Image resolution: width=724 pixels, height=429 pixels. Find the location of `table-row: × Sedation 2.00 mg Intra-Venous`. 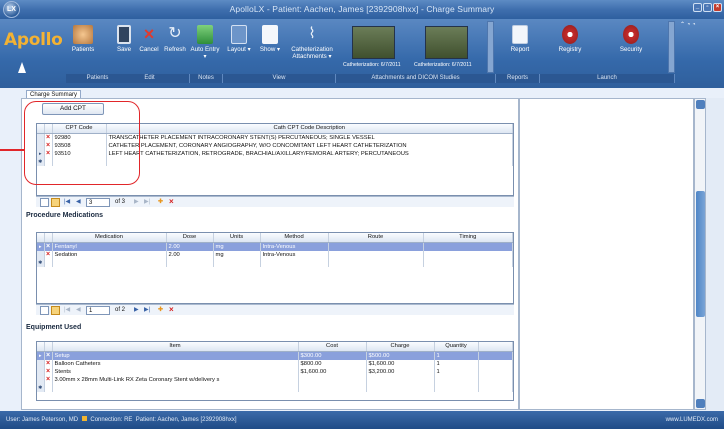

table-row: × Sedation 2.00 mg Intra-Venous is located at coordinates (275, 254).